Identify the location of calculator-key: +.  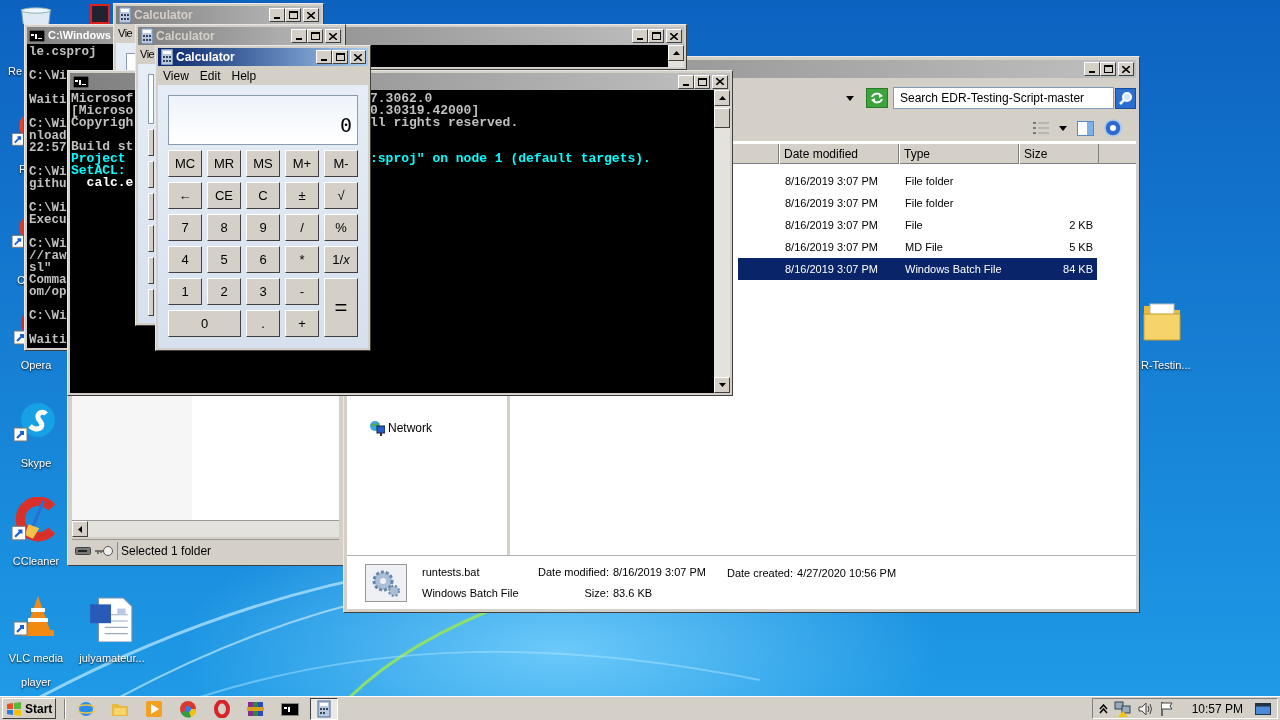
(302, 323).